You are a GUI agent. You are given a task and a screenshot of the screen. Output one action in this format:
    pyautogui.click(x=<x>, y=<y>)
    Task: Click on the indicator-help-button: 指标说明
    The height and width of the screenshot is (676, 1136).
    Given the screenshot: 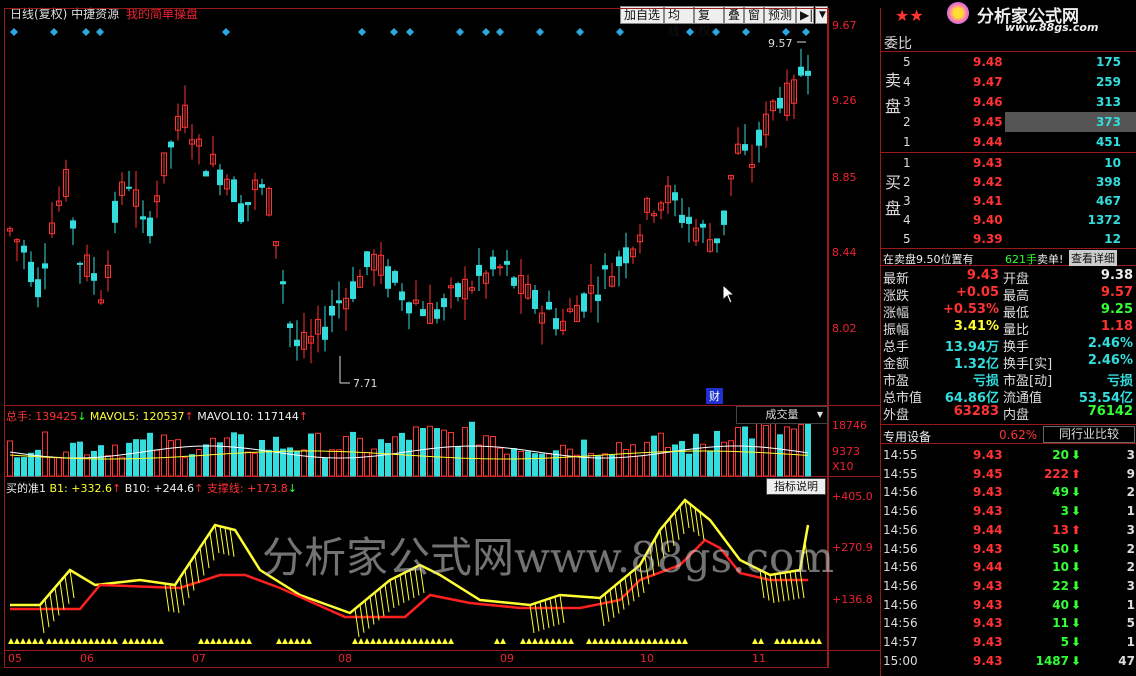 What is the action you would take?
    pyautogui.click(x=796, y=486)
    